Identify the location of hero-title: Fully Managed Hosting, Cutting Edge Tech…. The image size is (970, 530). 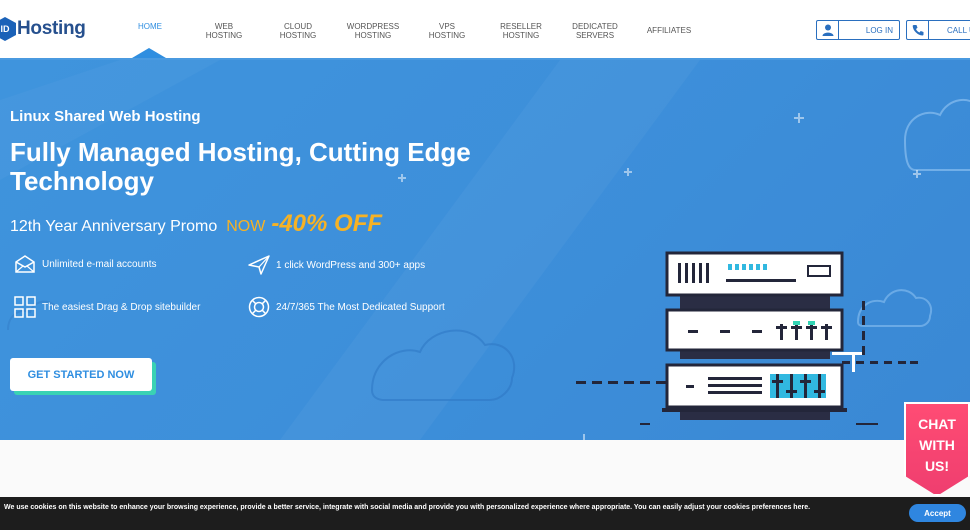
(240, 166).